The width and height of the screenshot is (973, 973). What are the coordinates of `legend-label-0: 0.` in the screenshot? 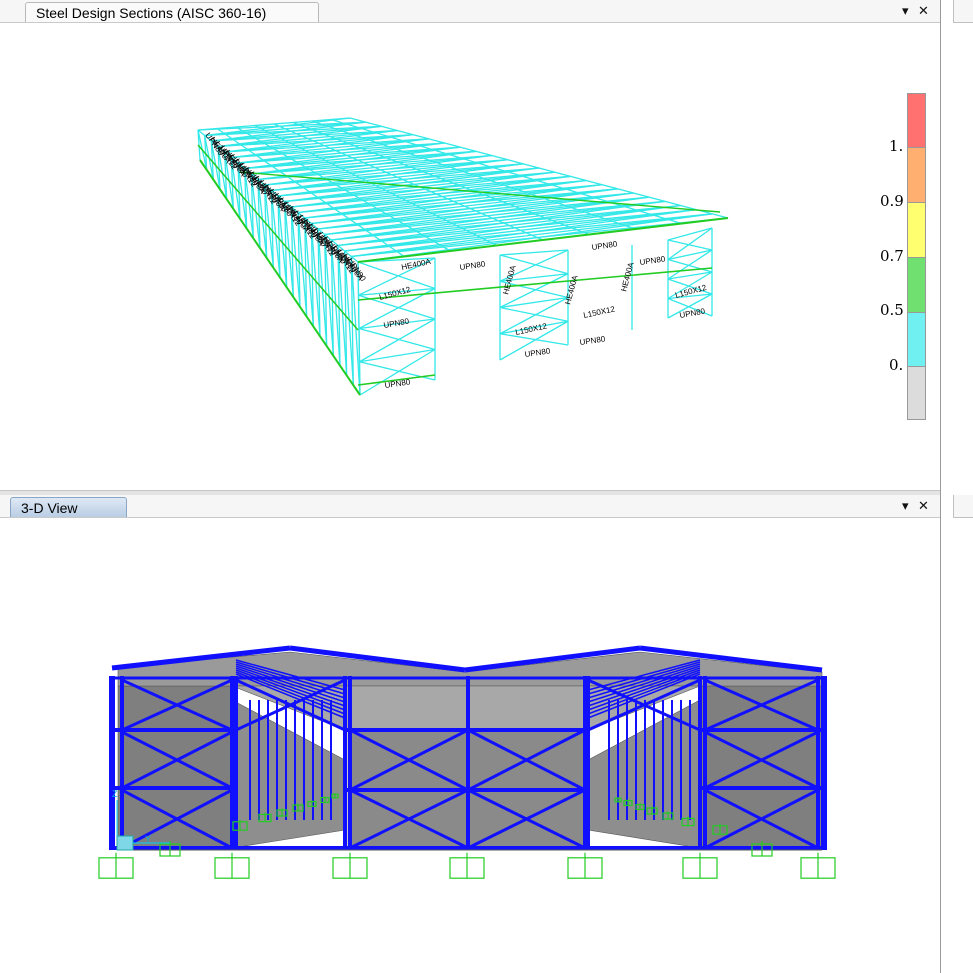 It's located at (896, 365).